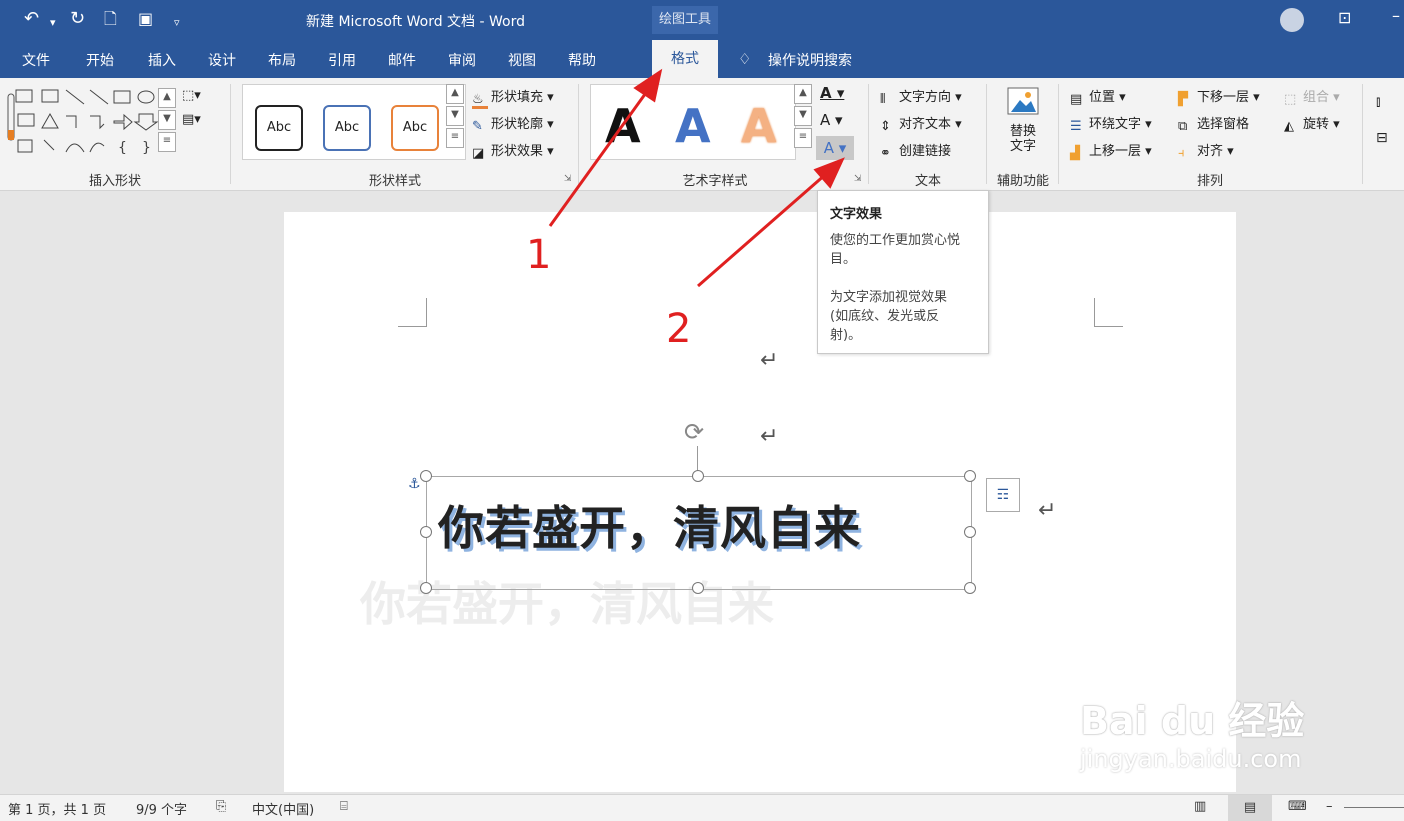 This screenshot has width=1404, height=821. Describe the element at coordinates (283, 808) in the screenshot. I see `language-indicator: 中文(中国)` at that location.